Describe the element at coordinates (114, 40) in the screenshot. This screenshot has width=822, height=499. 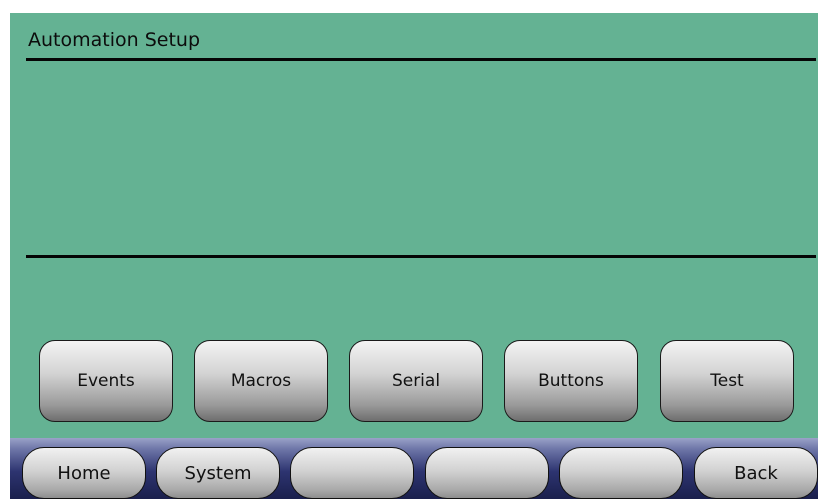
I see `page-title: Automation Setup` at that location.